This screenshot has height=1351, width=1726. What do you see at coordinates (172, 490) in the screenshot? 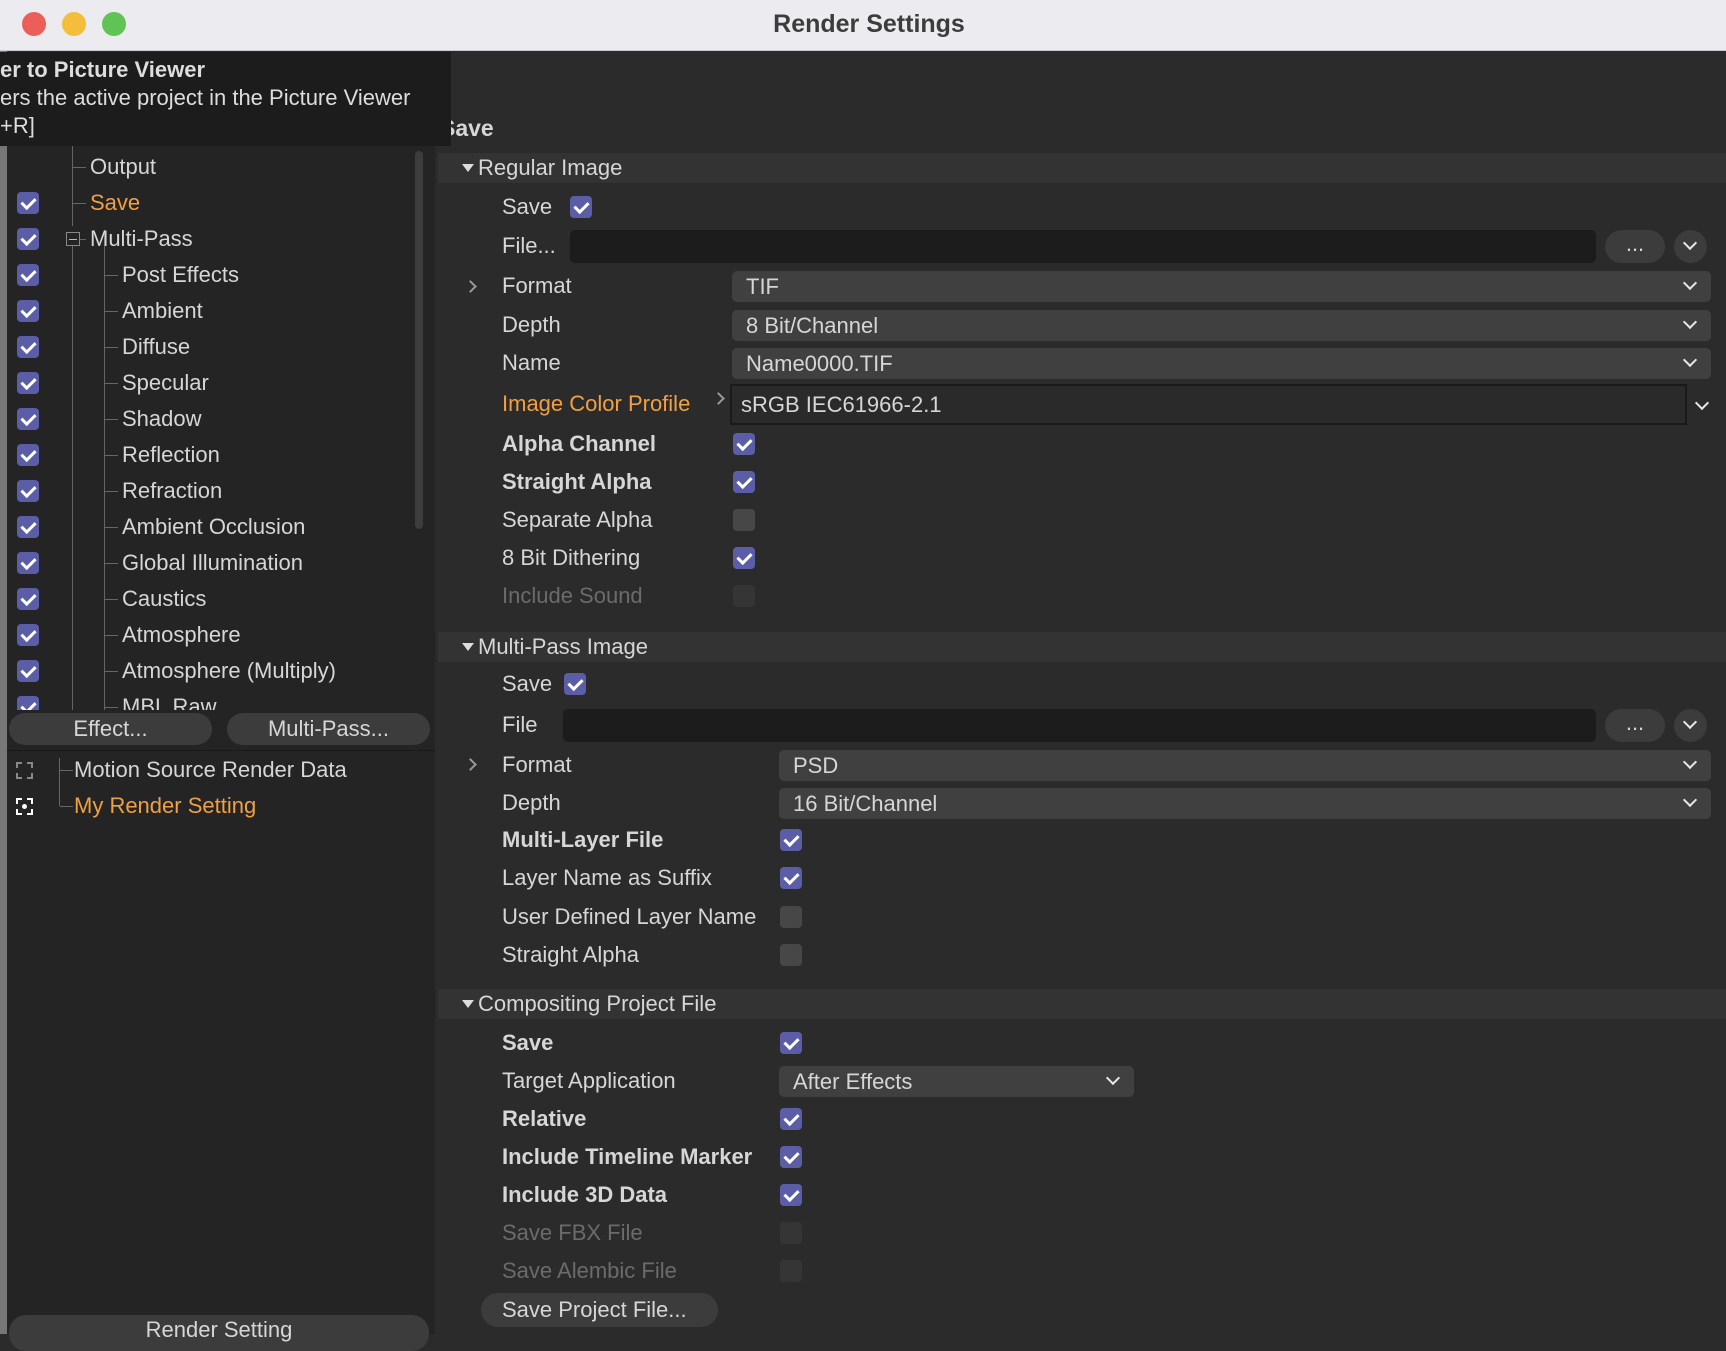
I see `tree-item-label: Refraction` at bounding box center [172, 490].